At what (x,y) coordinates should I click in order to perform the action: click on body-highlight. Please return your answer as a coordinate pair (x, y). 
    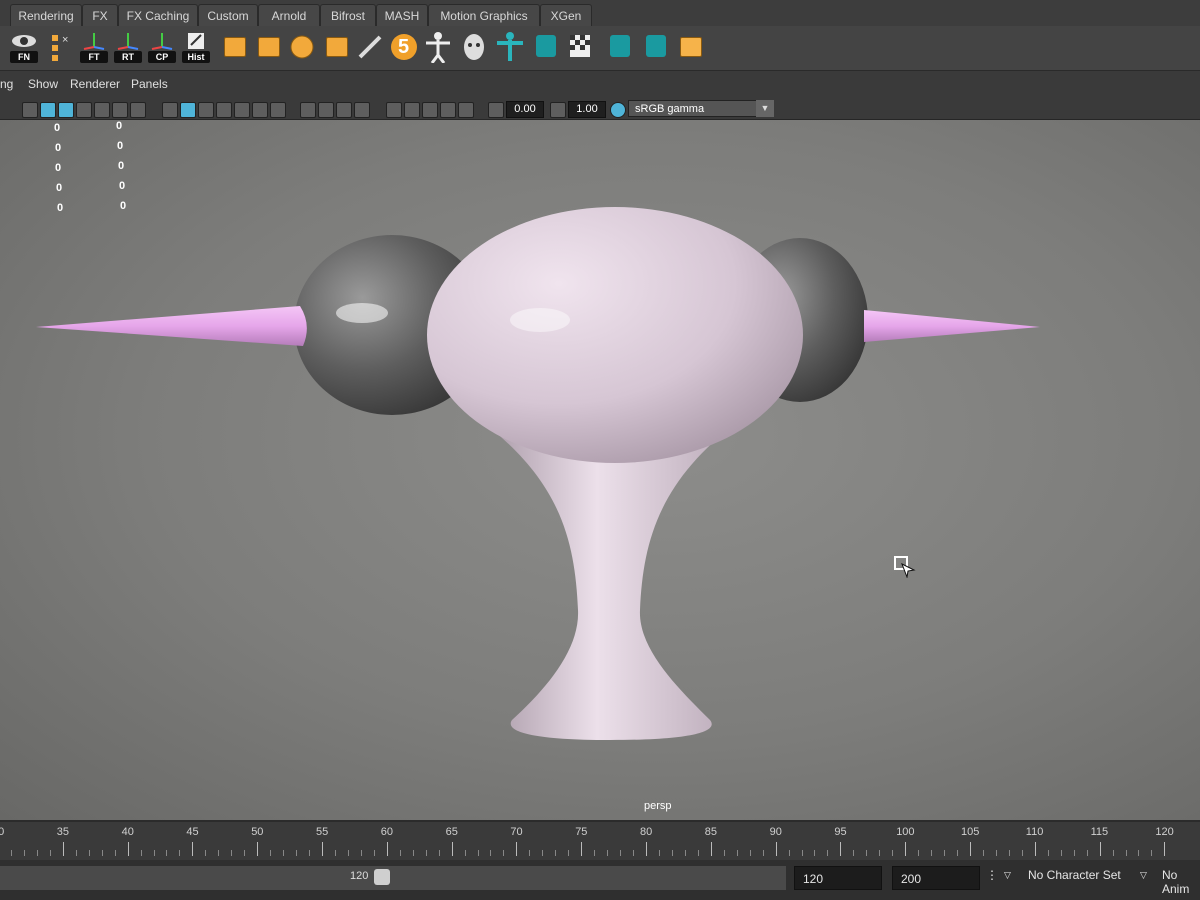
    Looking at the image, I should click on (540, 320).